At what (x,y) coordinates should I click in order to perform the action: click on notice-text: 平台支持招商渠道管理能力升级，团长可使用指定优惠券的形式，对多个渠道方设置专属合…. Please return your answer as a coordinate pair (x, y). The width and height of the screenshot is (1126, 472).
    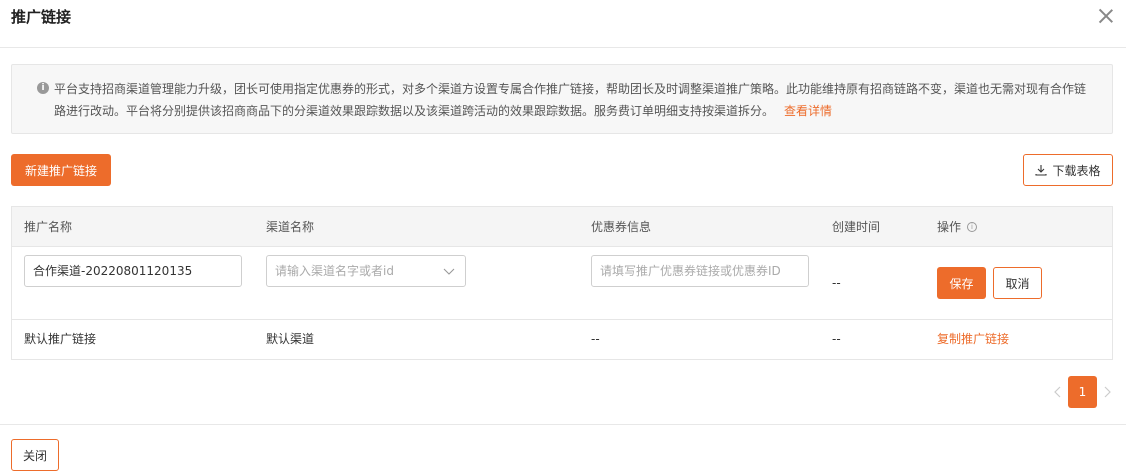
    Looking at the image, I should click on (574, 100).